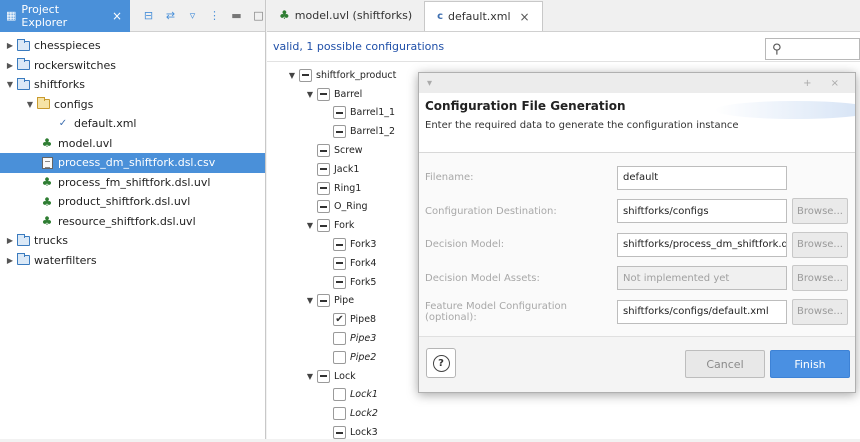 The width and height of the screenshot is (860, 442). What do you see at coordinates (702, 244) in the screenshot?
I see `decision-model-field: shiftforks/process_dm_shiftfork.ds` at bounding box center [702, 244].